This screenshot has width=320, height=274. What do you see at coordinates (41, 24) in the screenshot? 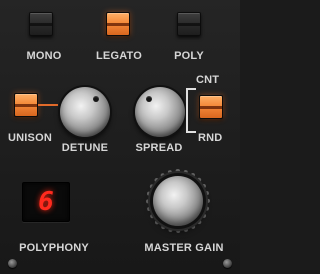
I see `mono-button` at bounding box center [41, 24].